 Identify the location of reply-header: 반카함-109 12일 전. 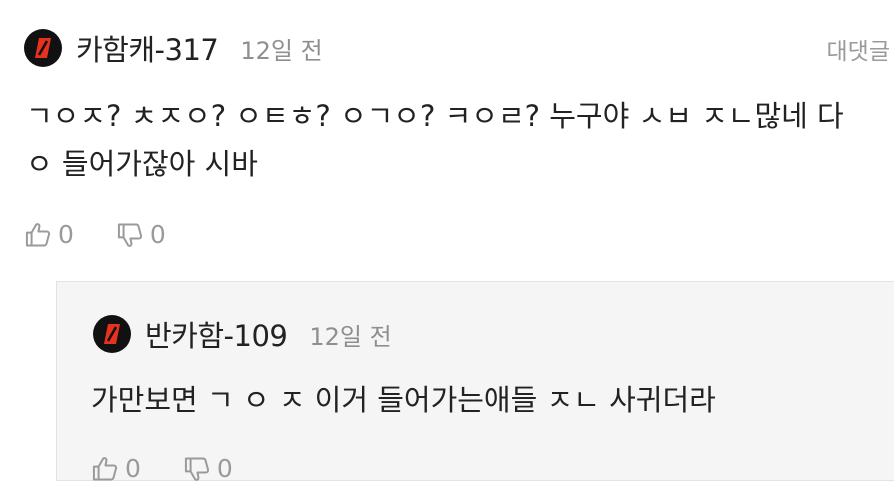
(242, 334).